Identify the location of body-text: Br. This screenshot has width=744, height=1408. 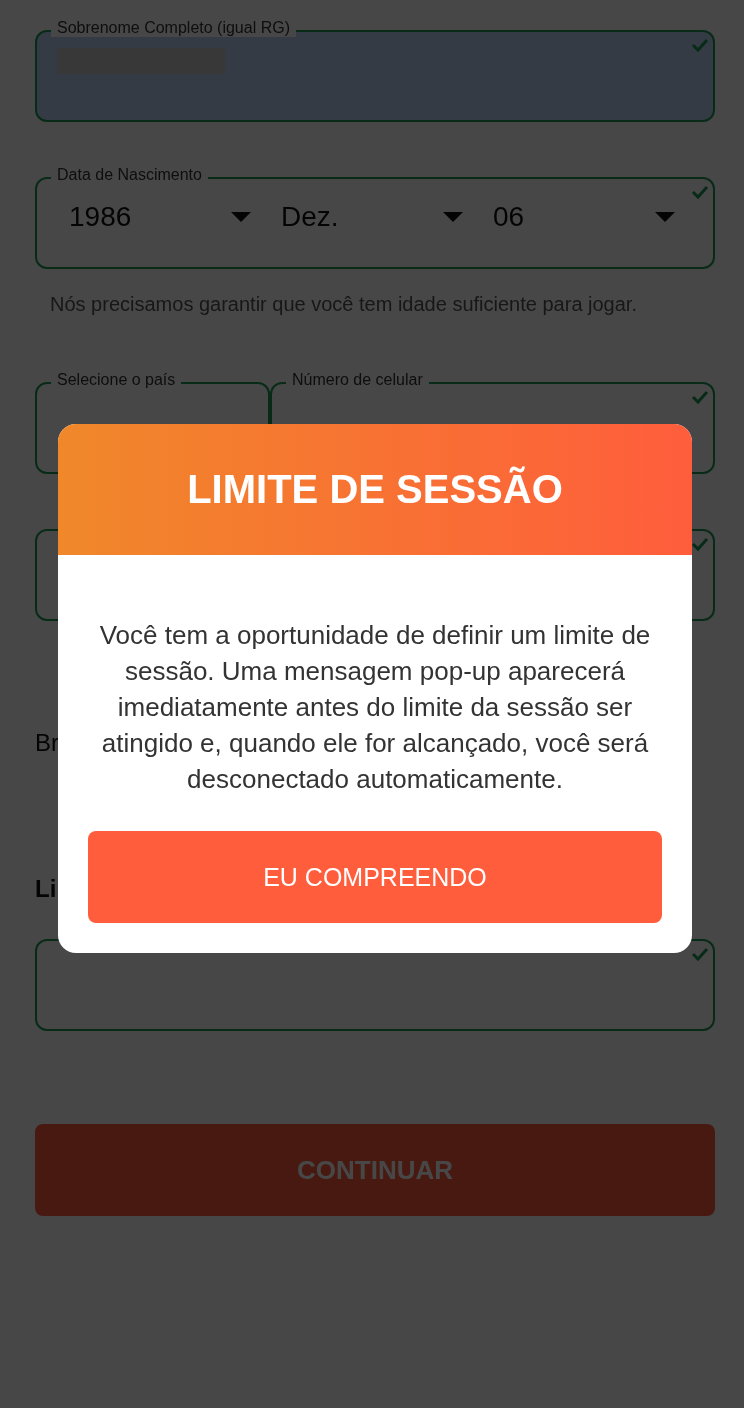
(47, 743).